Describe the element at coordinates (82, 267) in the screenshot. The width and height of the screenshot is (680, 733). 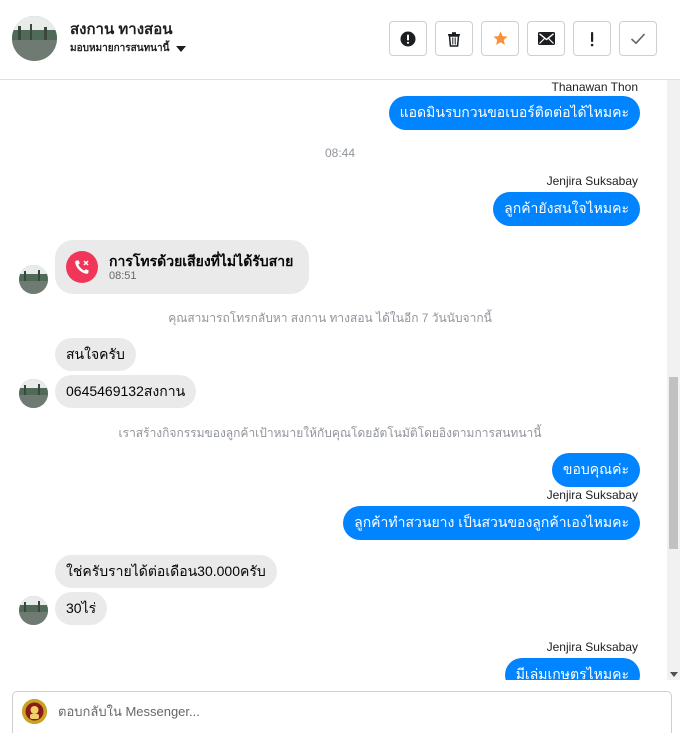
I see `missed-call-icon` at that location.